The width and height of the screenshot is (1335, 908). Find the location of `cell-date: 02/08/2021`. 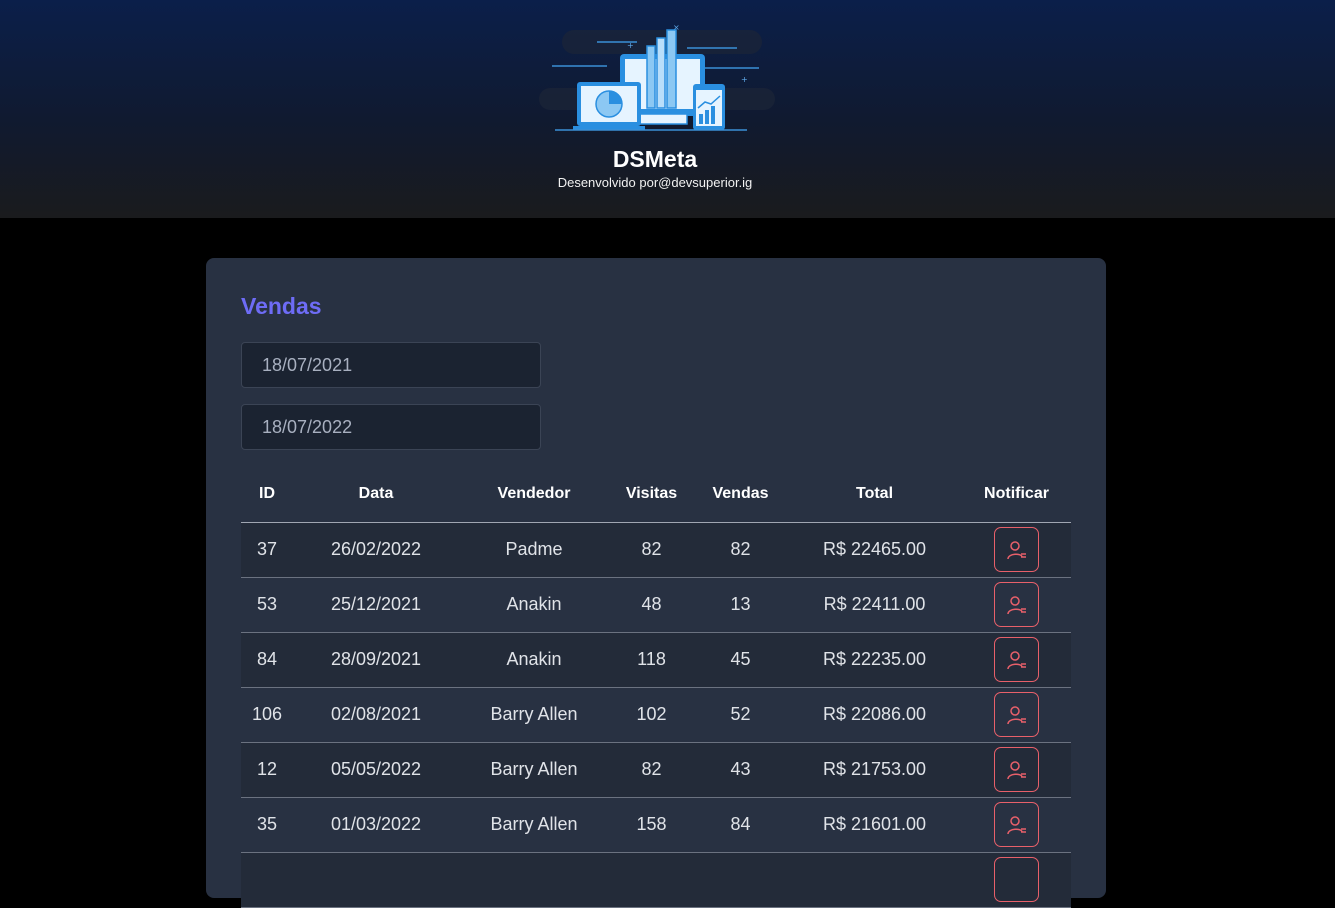

cell-date: 02/08/2021 is located at coordinates (376, 715).